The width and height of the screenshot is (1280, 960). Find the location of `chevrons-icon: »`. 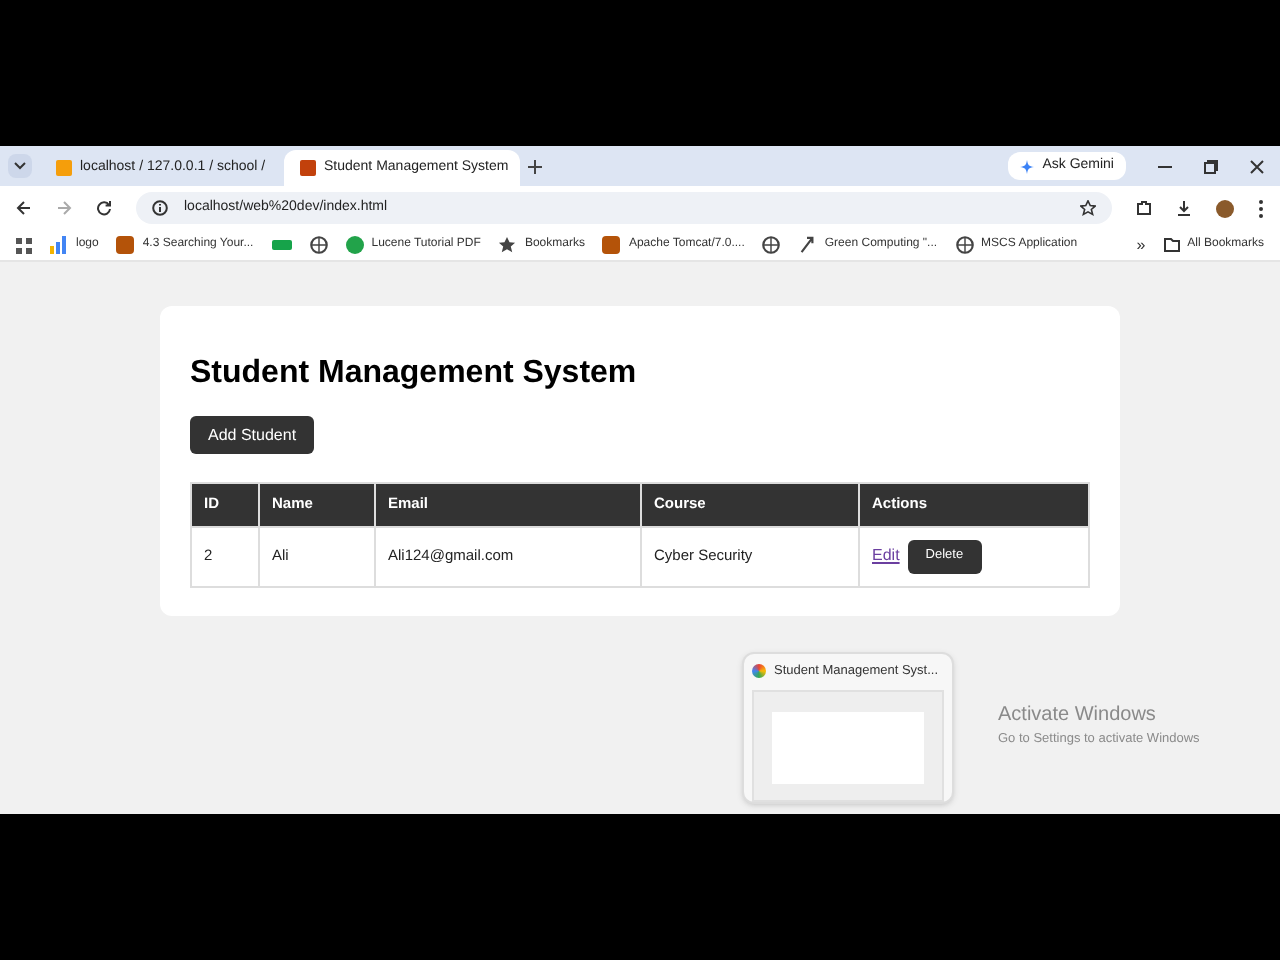

chevrons-icon: » is located at coordinates (1141, 245).